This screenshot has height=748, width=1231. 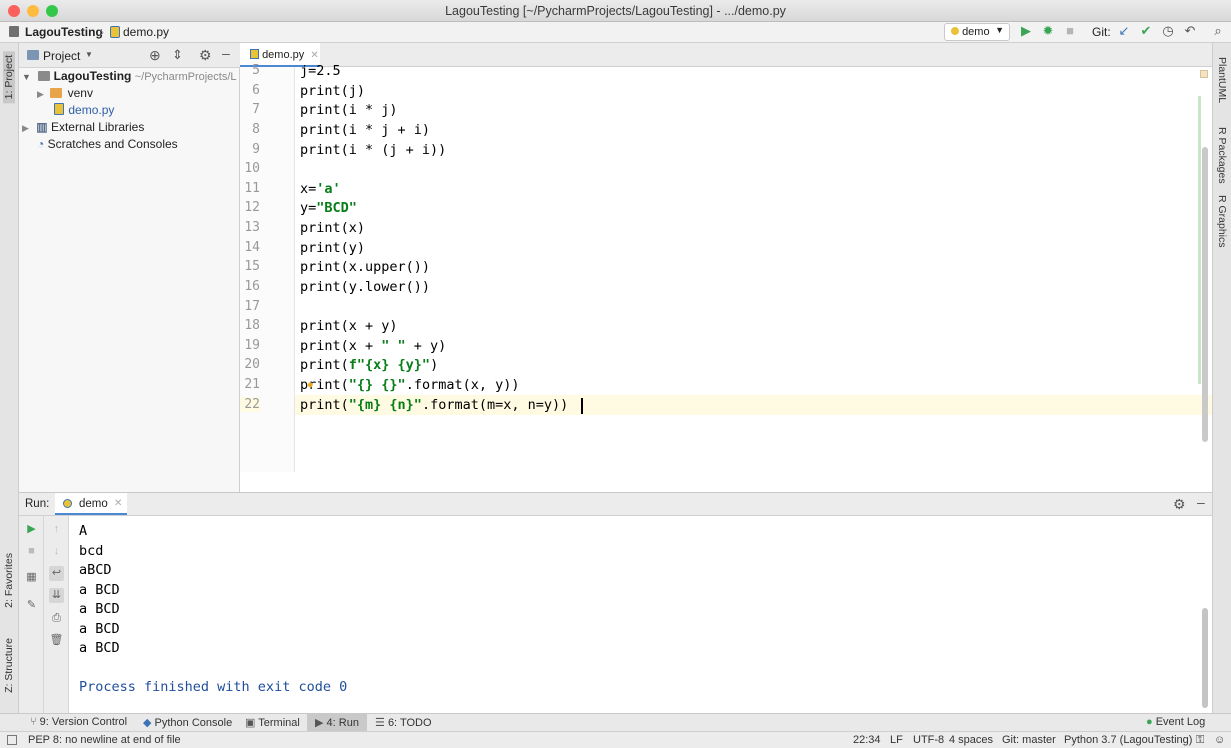 What do you see at coordinates (1222, 155) in the screenshot?
I see `tool-tab-r-packages: R Packages` at bounding box center [1222, 155].